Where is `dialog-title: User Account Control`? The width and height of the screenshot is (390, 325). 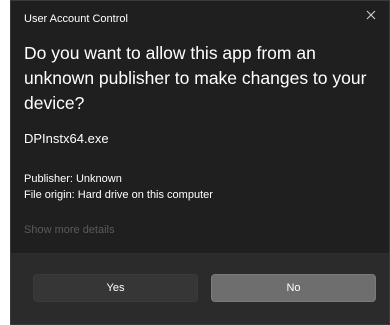 dialog-title: User Account Control is located at coordinates (76, 19).